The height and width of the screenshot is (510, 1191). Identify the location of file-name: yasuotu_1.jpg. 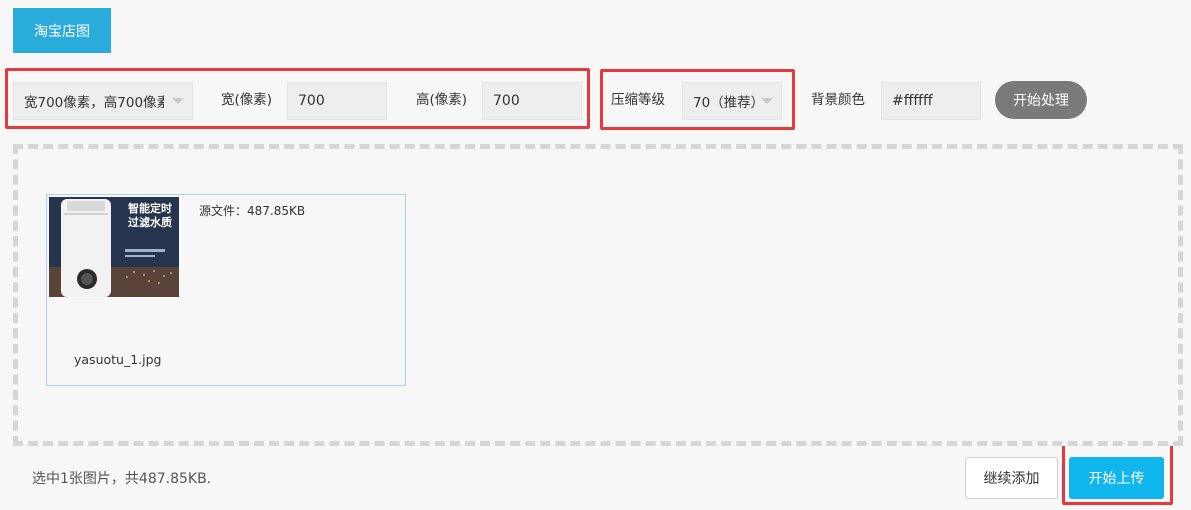
(118, 359).